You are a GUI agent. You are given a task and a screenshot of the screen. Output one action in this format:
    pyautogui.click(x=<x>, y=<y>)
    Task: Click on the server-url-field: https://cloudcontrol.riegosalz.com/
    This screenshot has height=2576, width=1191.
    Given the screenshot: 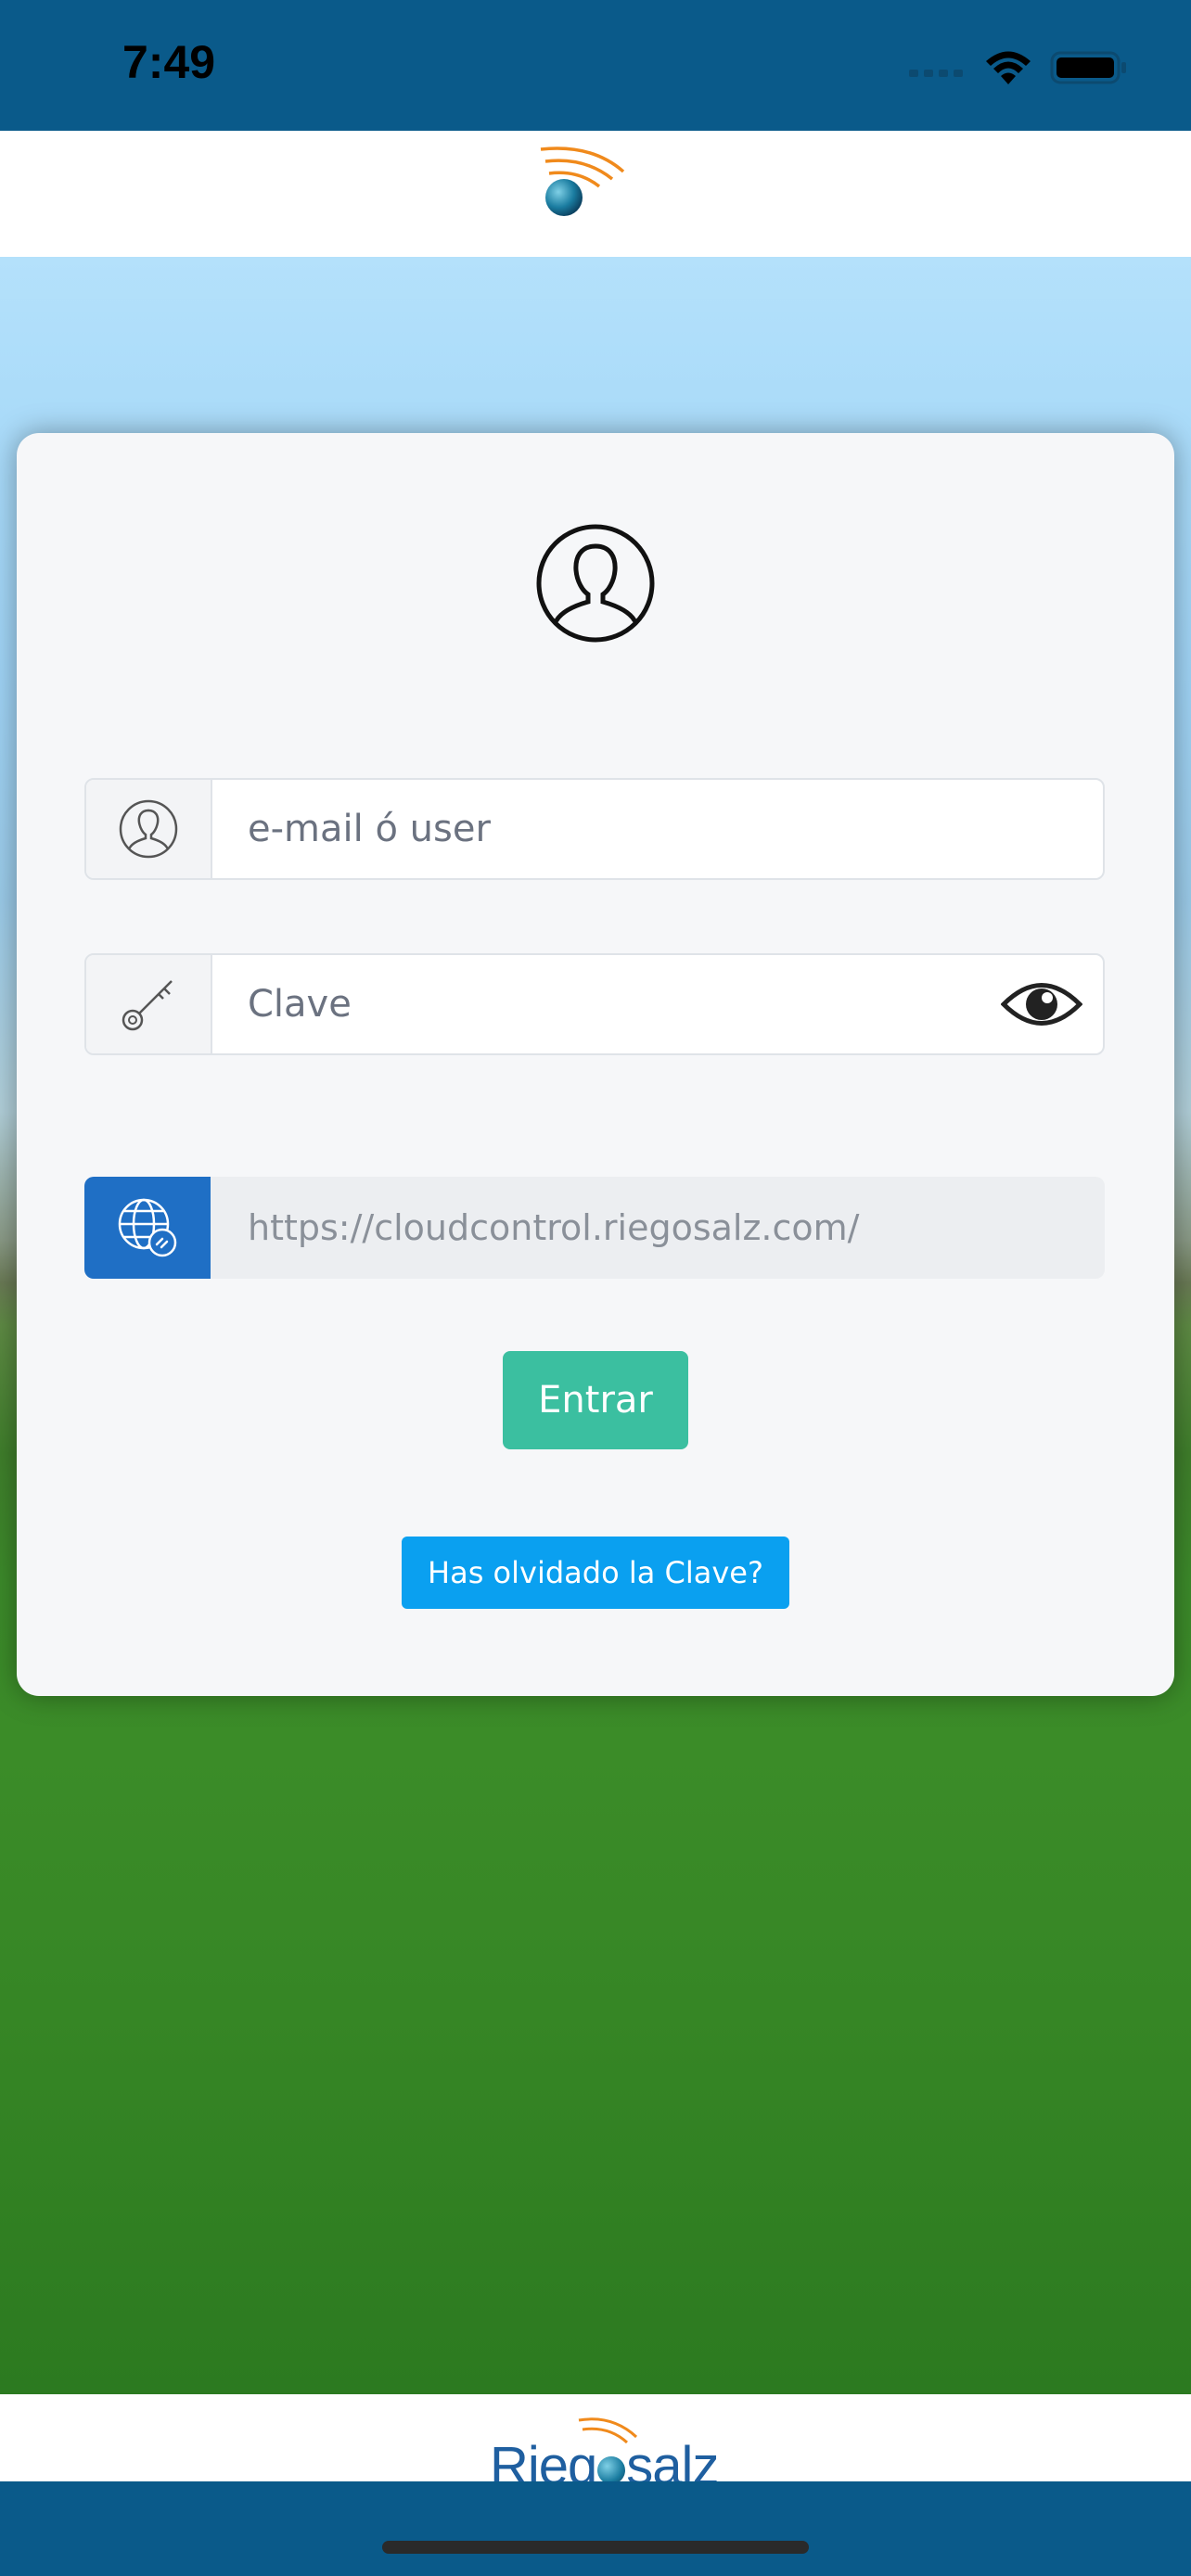 What is the action you would take?
    pyautogui.click(x=594, y=1228)
    